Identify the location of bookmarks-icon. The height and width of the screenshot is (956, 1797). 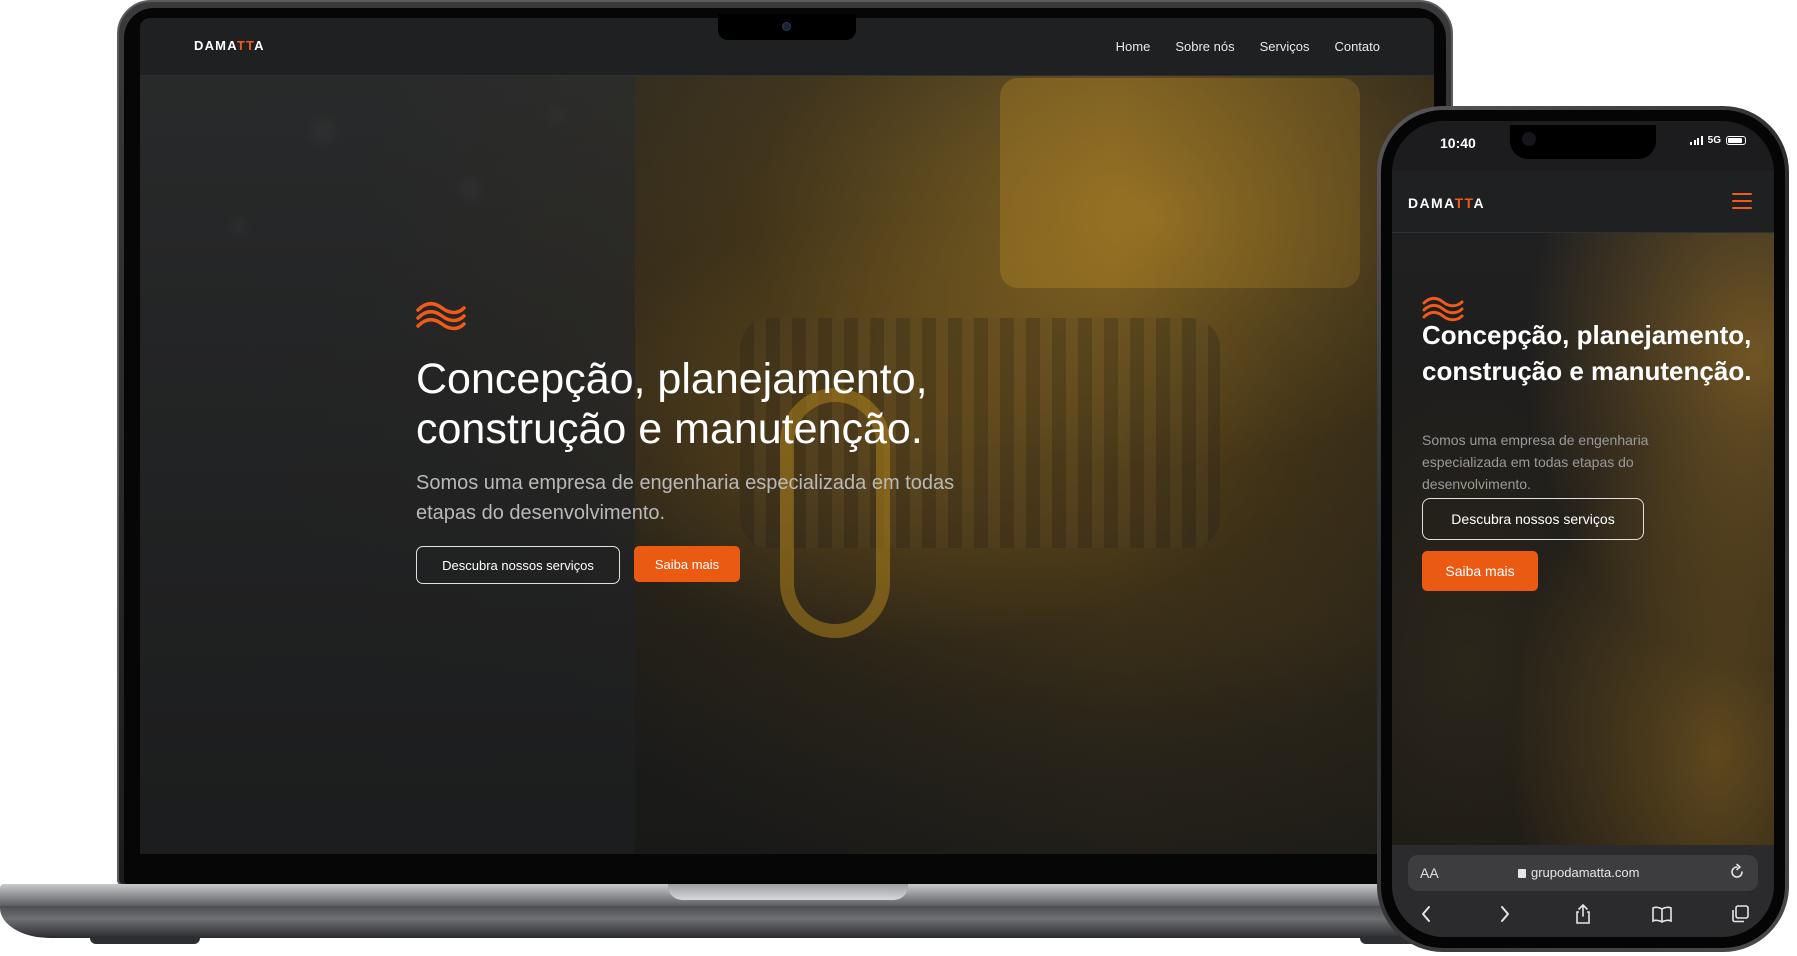
(1662, 914).